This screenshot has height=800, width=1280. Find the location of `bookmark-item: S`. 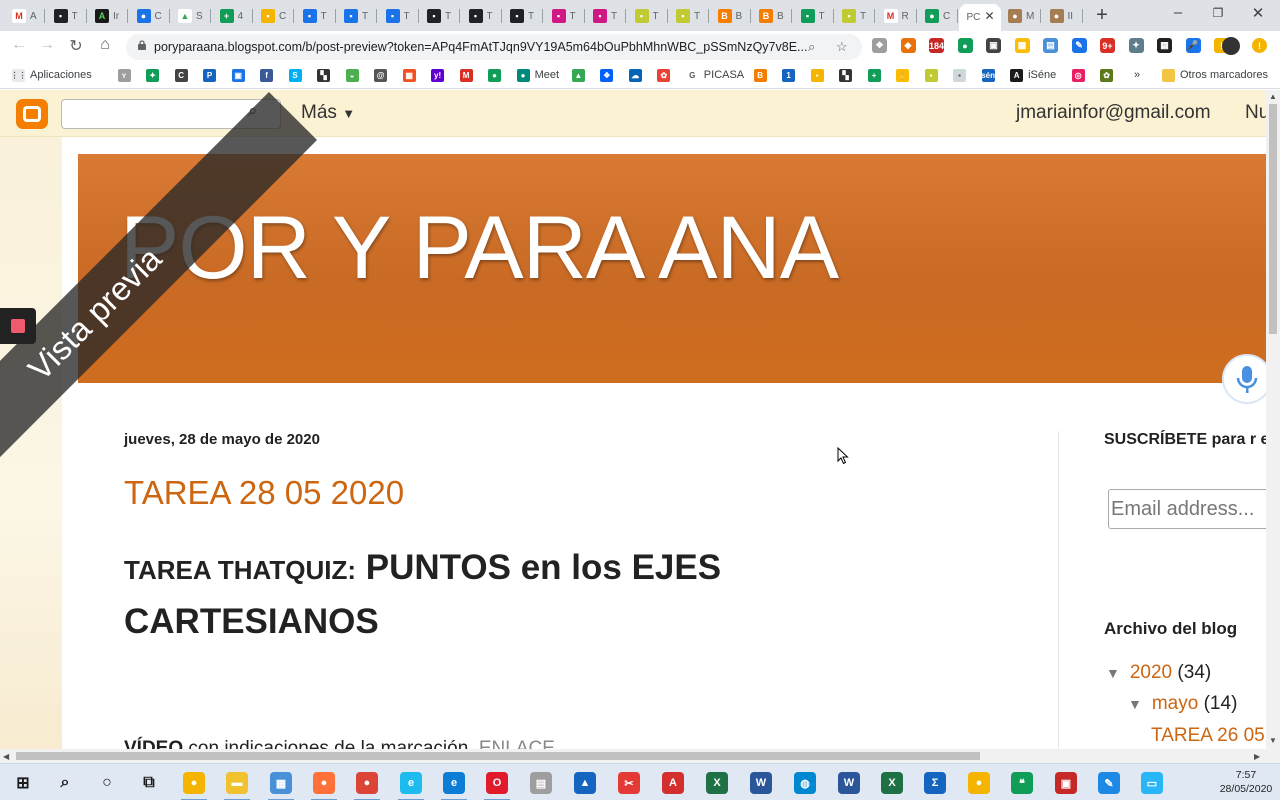

bookmark-item: S is located at coordinates (297, 75).